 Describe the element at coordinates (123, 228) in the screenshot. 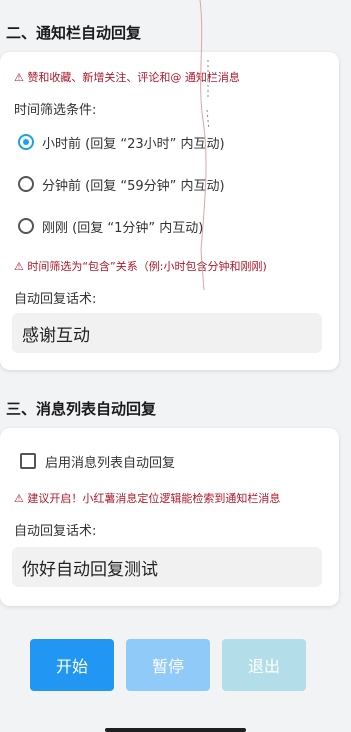

I see `radio-just-now-label: 刚刚 (回复 “1分钟” 内互动)` at that location.